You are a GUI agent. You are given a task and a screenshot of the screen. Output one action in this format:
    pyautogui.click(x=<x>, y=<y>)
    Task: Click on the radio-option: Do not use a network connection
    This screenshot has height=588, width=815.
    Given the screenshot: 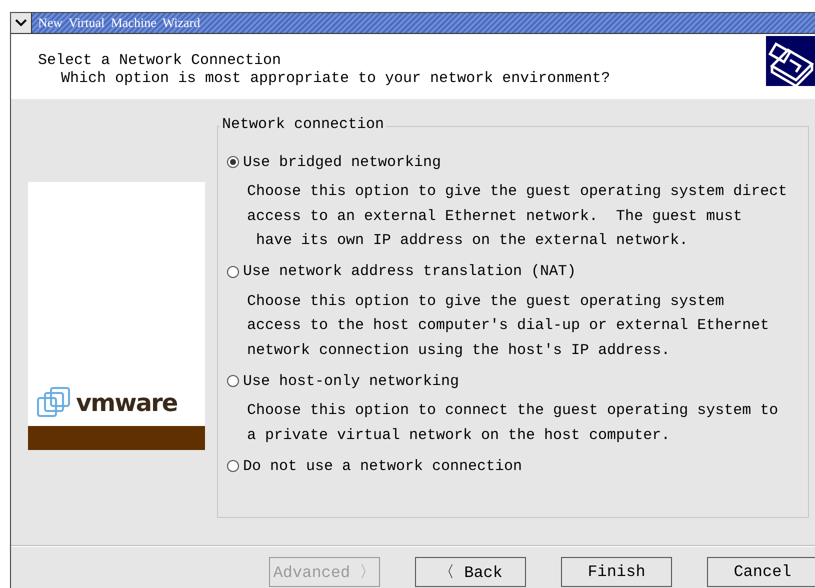 What is the action you would take?
    pyautogui.click(x=517, y=466)
    